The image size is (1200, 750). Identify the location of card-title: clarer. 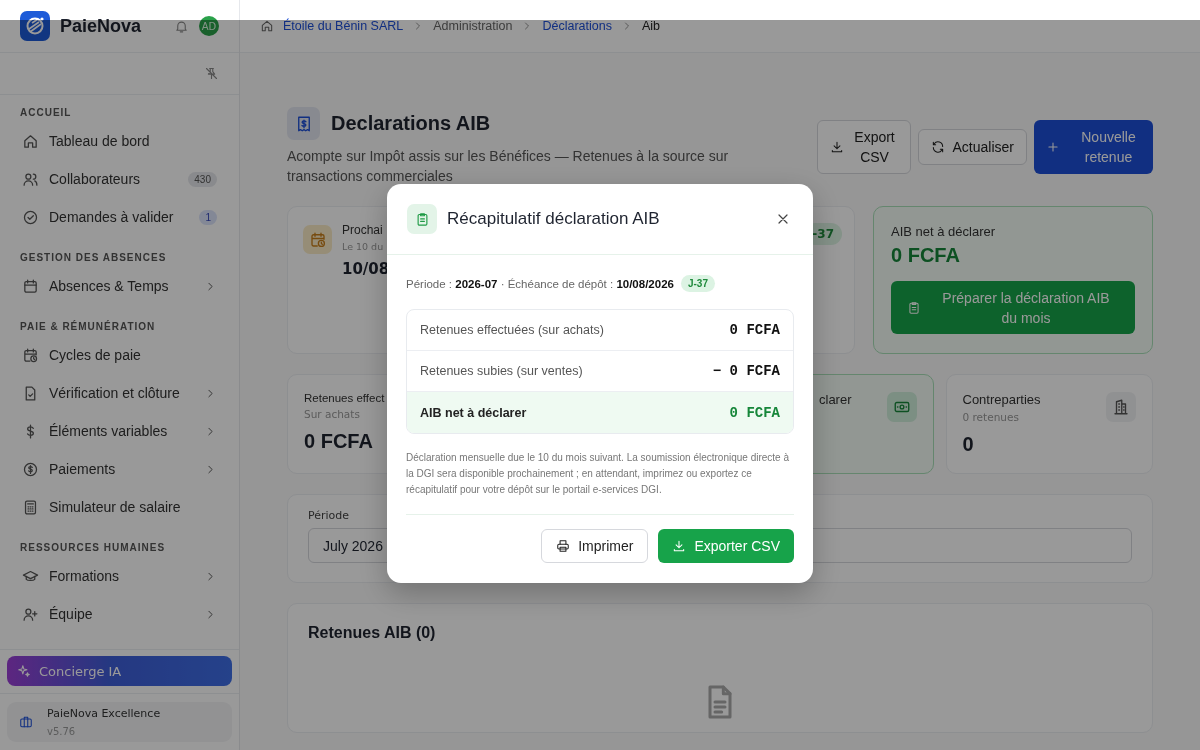
(835, 399).